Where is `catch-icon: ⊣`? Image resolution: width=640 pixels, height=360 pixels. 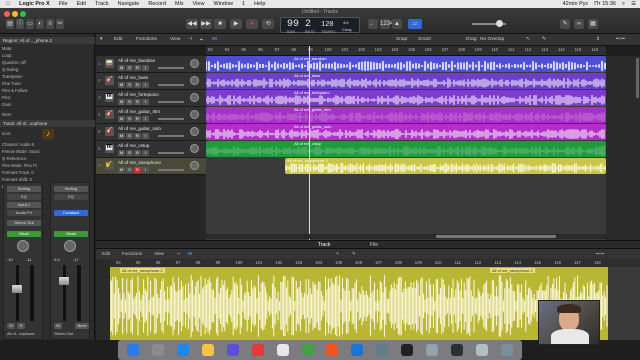 catch-icon: ⊣ is located at coordinates (190, 39).